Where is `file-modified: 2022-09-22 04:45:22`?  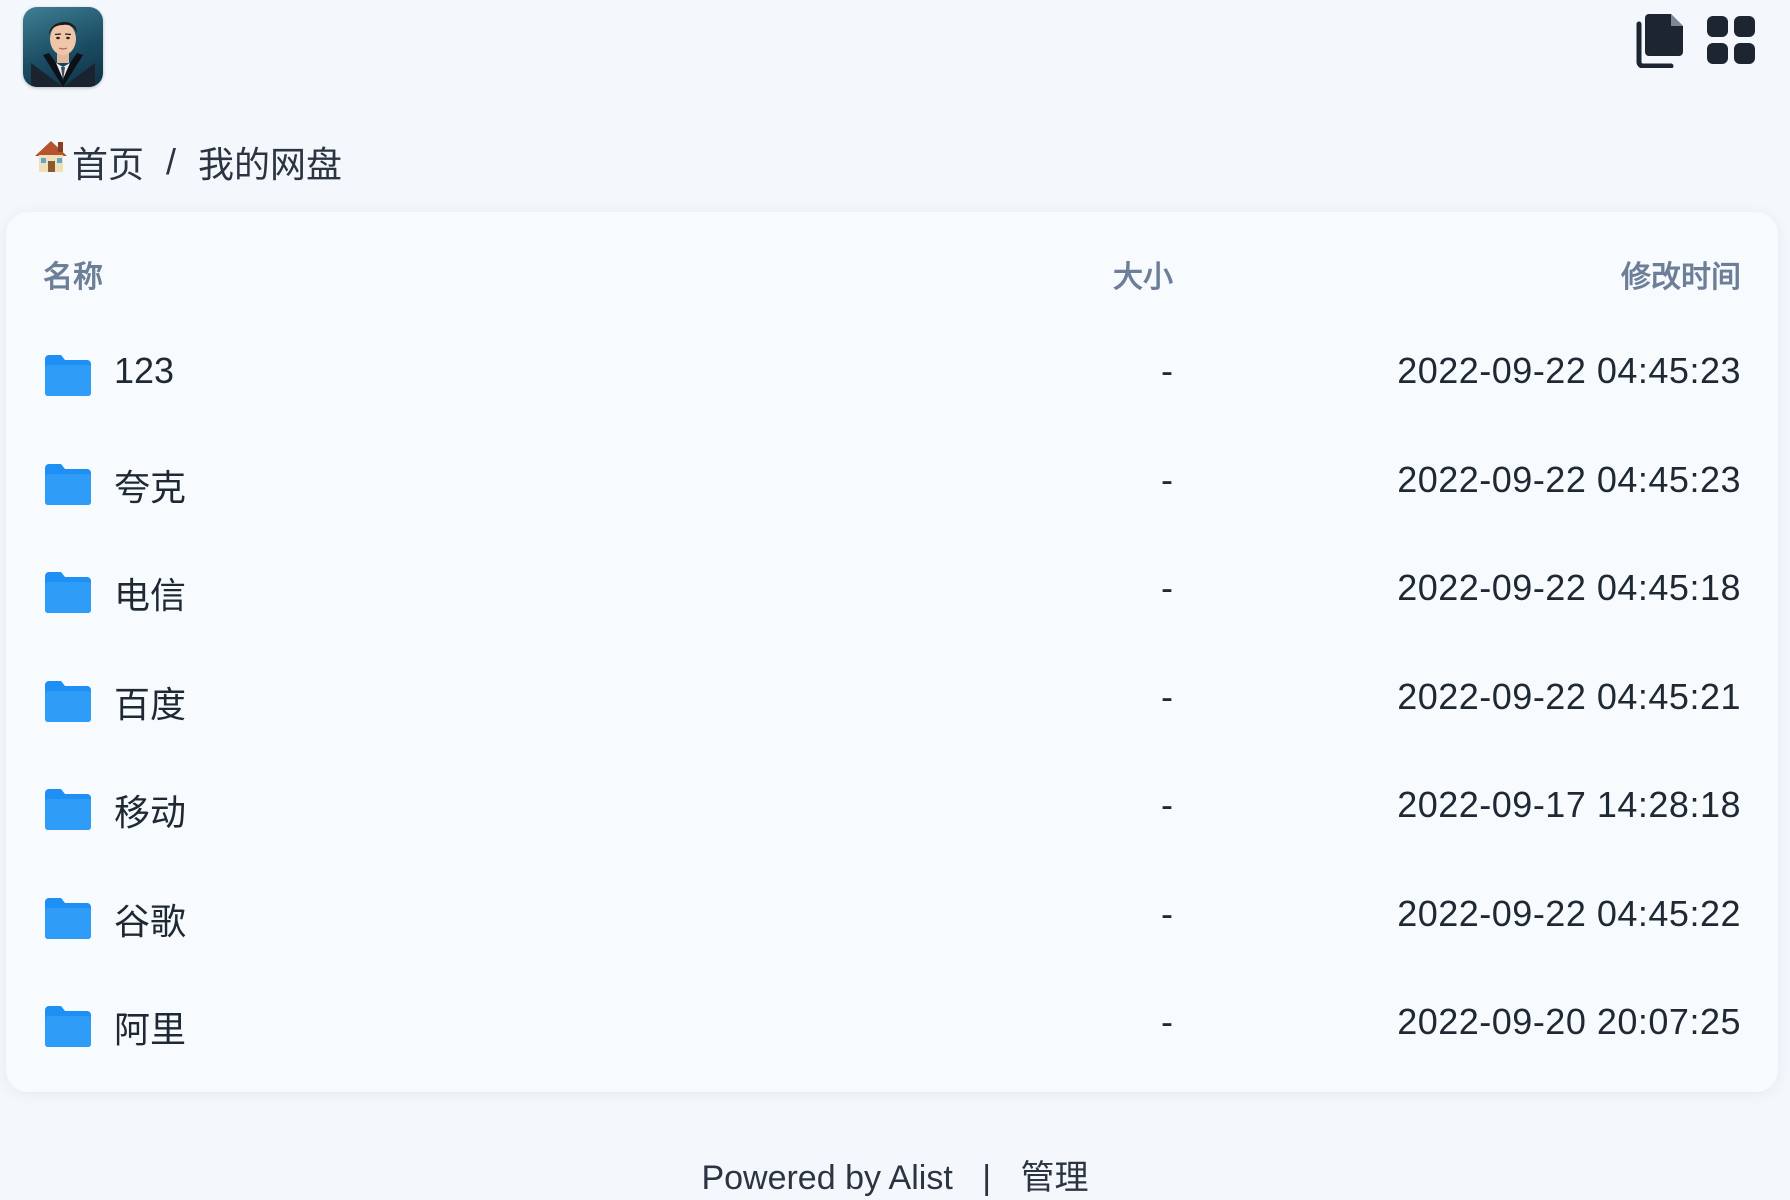 file-modified: 2022-09-22 04:45:22 is located at coordinates (1569, 913).